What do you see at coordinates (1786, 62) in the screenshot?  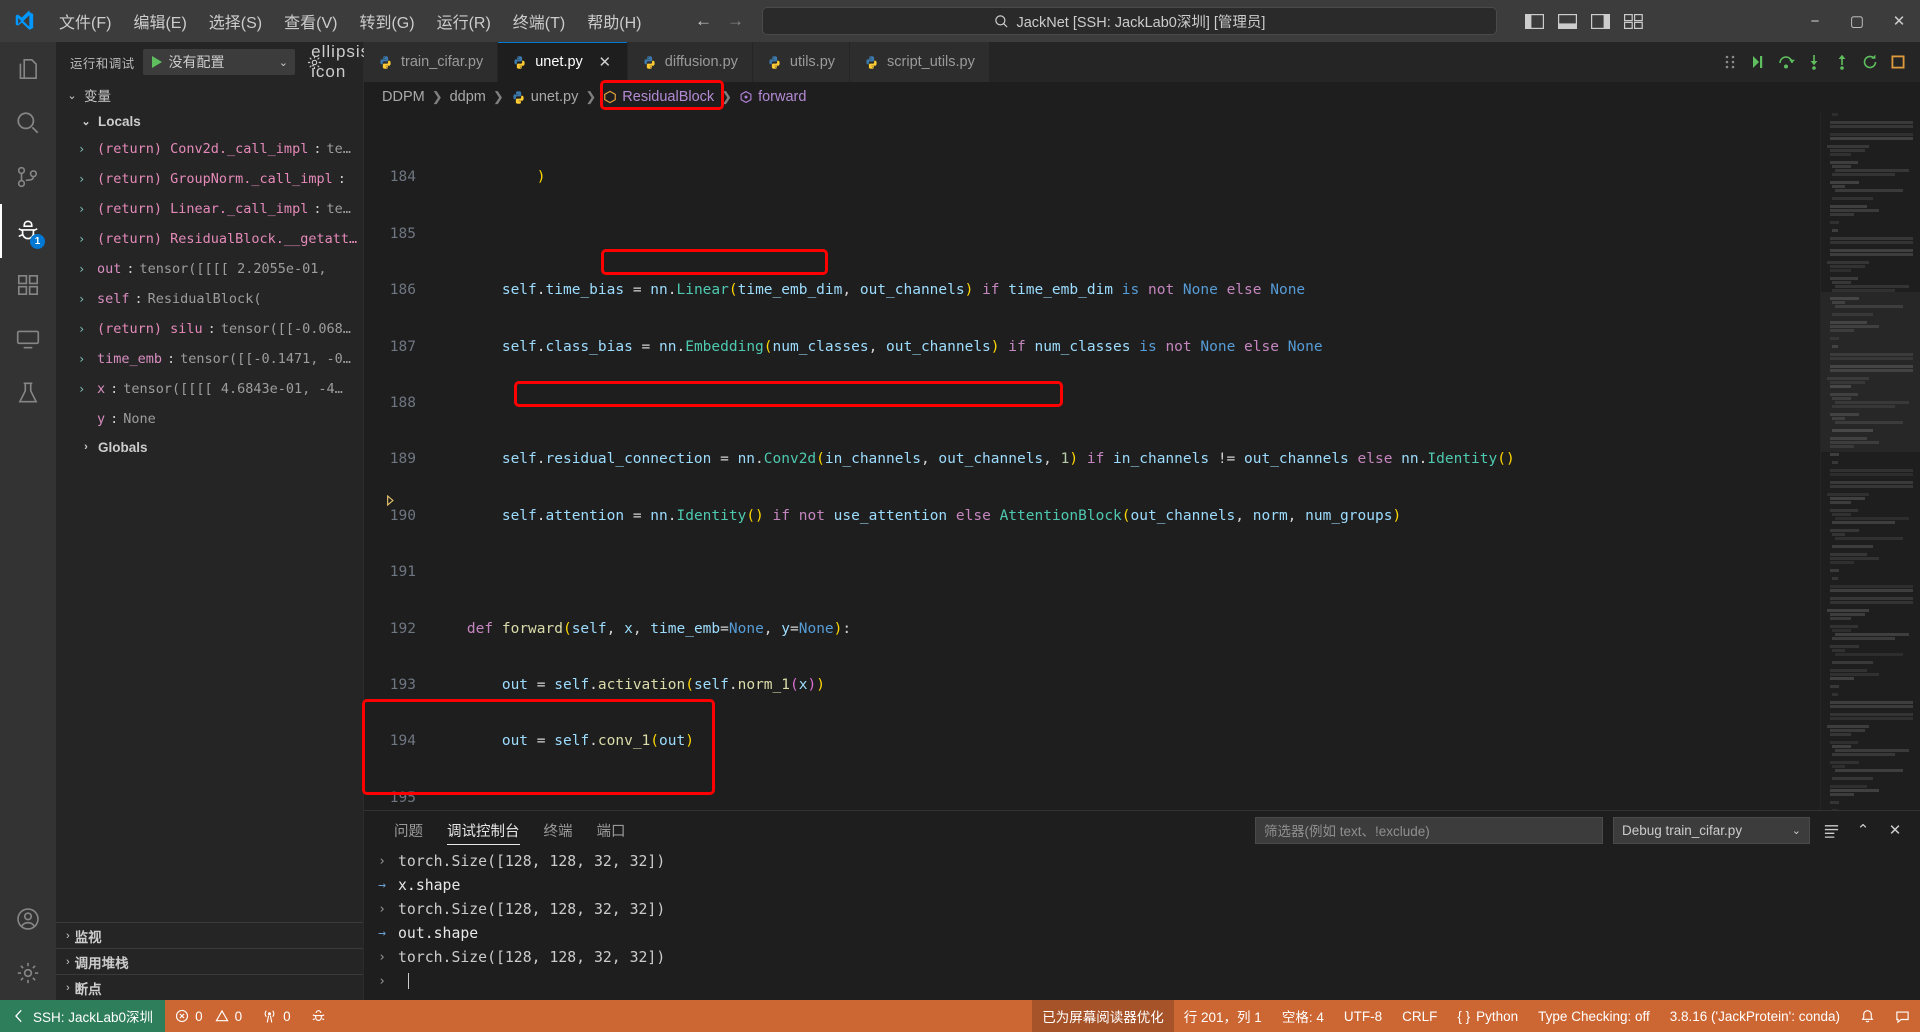 I see `step-over-icon` at bounding box center [1786, 62].